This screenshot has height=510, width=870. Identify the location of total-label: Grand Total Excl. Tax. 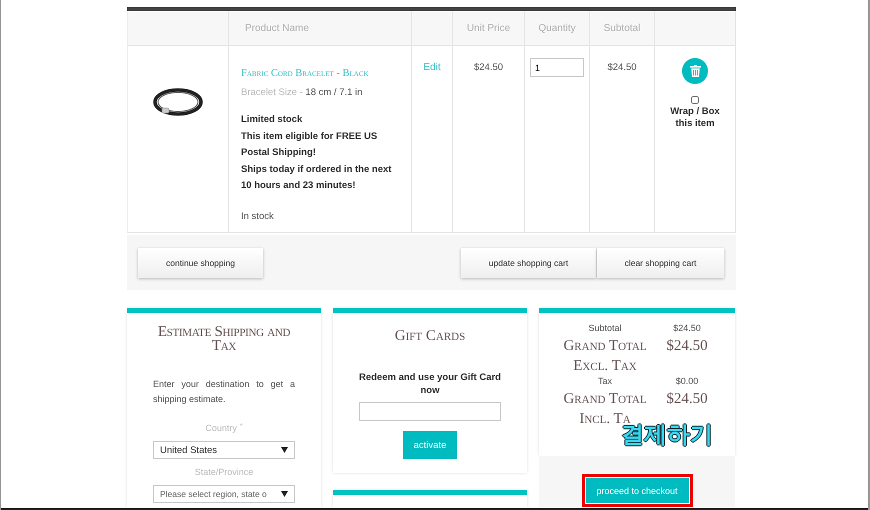
(605, 356).